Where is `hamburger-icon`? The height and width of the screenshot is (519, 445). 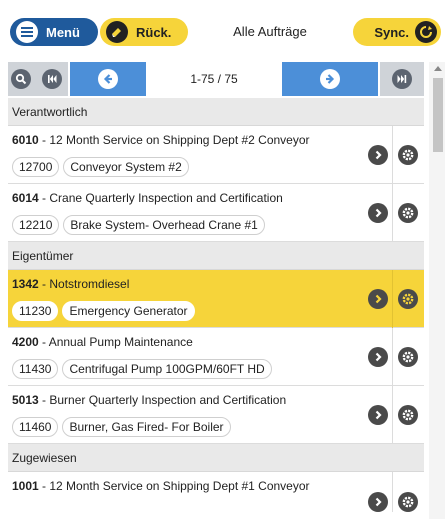
hamburger-icon is located at coordinates (27, 32).